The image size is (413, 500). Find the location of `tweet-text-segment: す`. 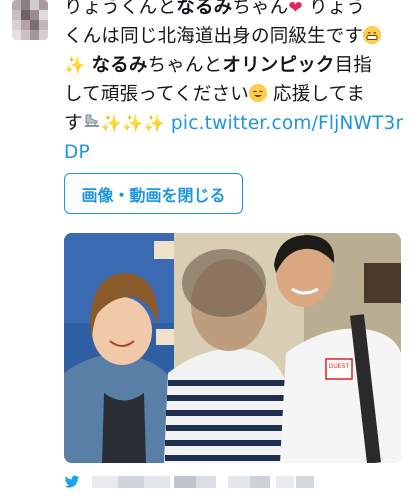

tweet-text-segment: す is located at coordinates (73, 123).